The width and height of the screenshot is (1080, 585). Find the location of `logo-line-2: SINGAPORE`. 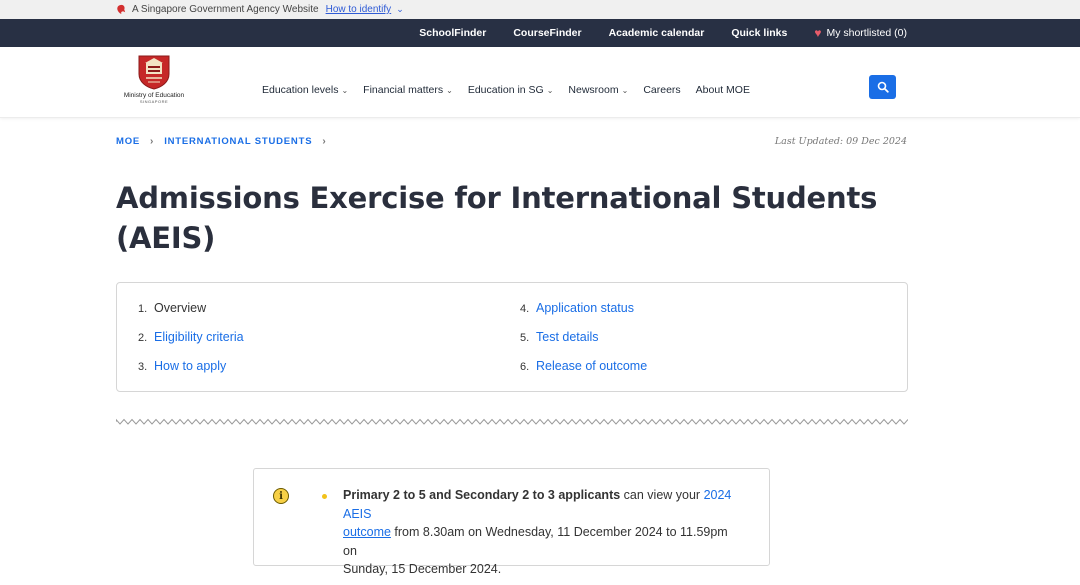

logo-line-2: SINGAPORE is located at coordinates (154, 101).